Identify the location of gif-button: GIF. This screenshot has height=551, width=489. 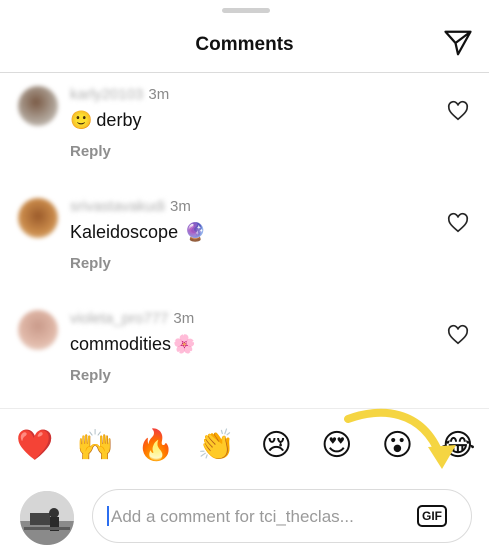
(432, 516).